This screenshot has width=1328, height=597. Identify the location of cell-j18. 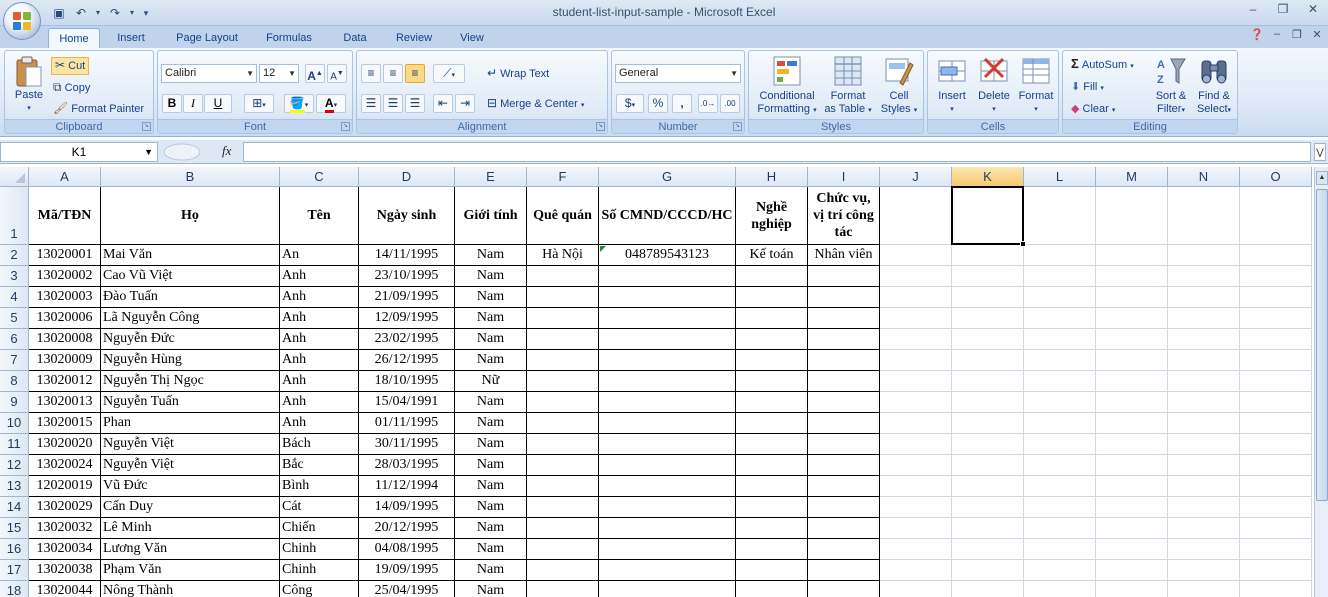
(916, 589).